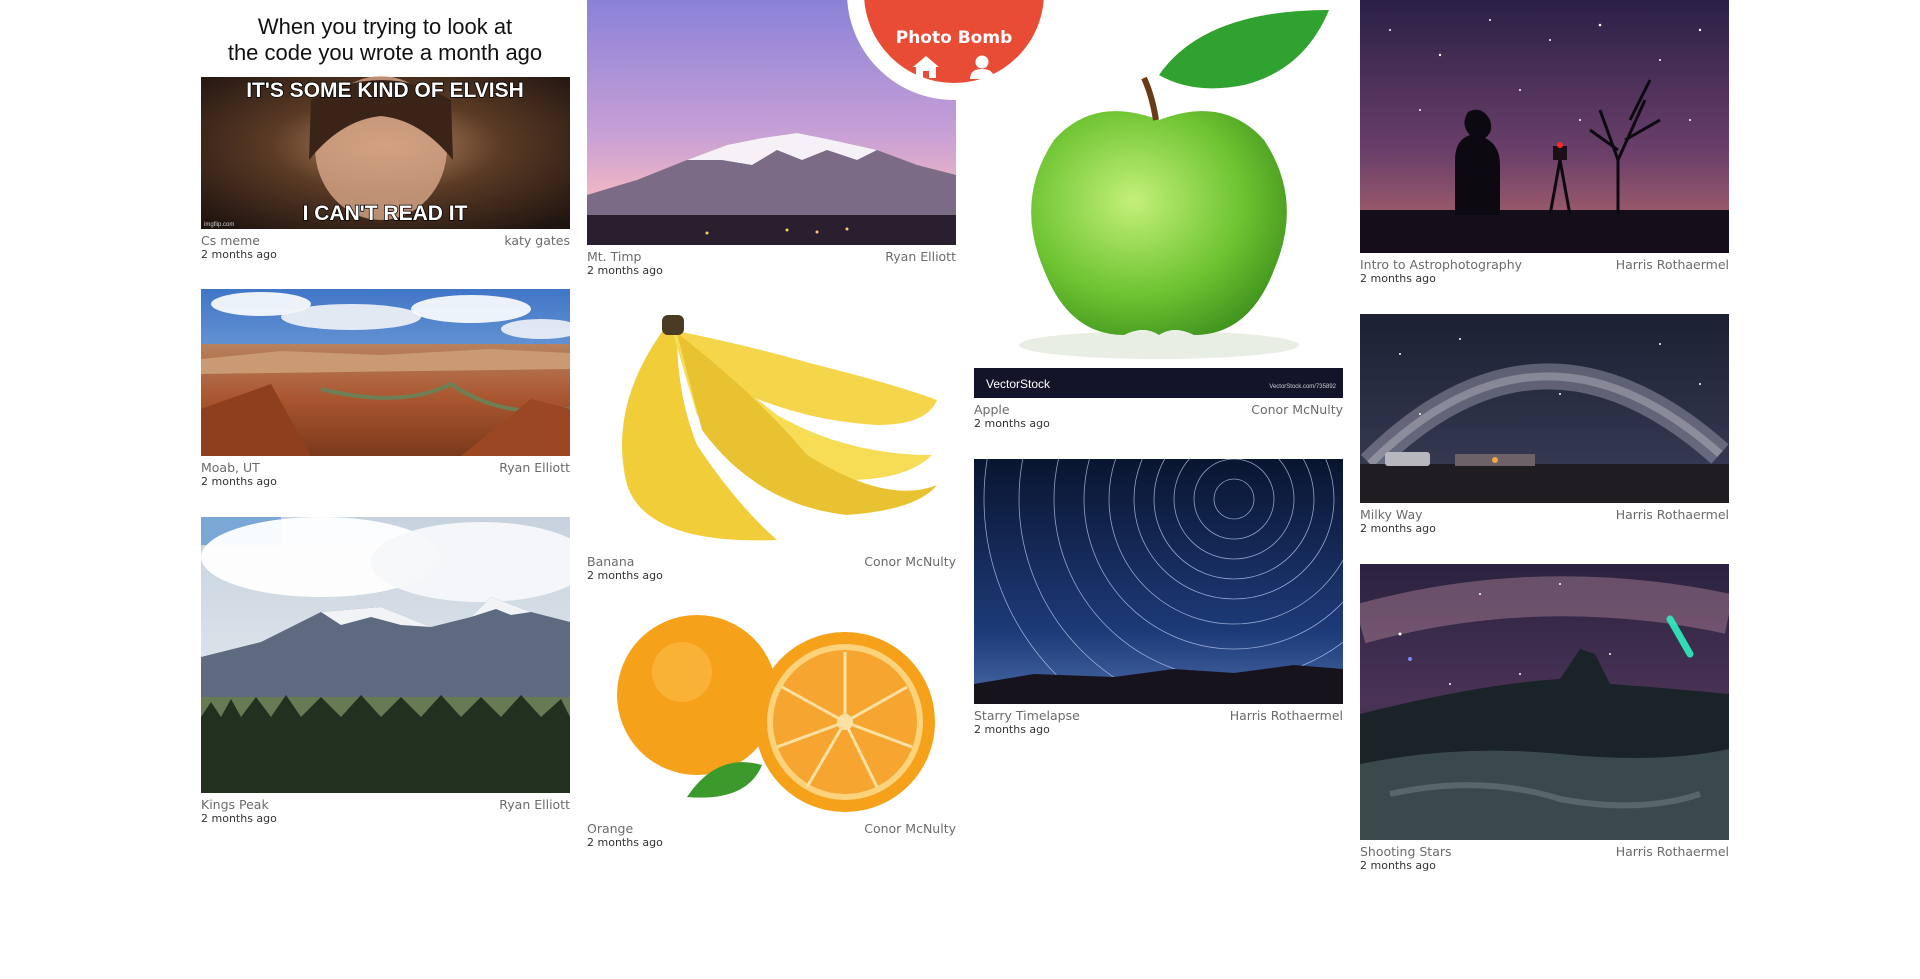 Image resolution: width=1920 pixels, height=979 pixels. Describe the element at coordinates (385, 245) in the screenshot. I see `photo-meta: Cs meme katy gates 2 months ago` at that location.